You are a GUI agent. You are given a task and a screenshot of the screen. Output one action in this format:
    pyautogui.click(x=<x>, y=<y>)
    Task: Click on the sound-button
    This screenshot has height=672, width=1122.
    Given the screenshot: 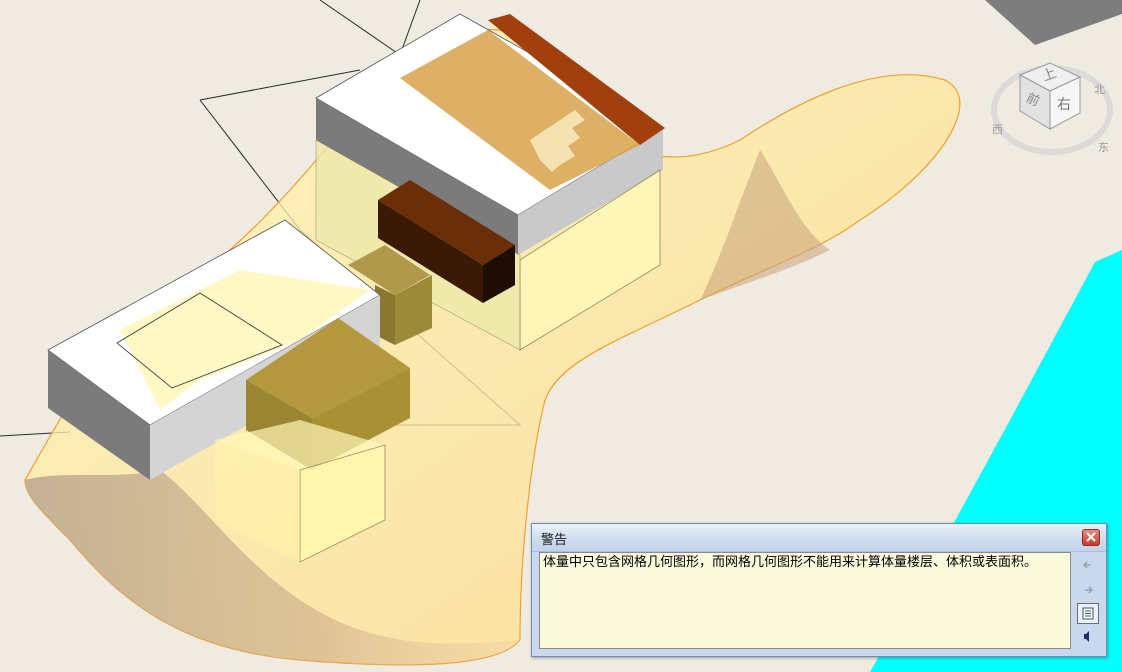 What is the action you would take?
    pyautogui.click(x=1088, y=636)
    